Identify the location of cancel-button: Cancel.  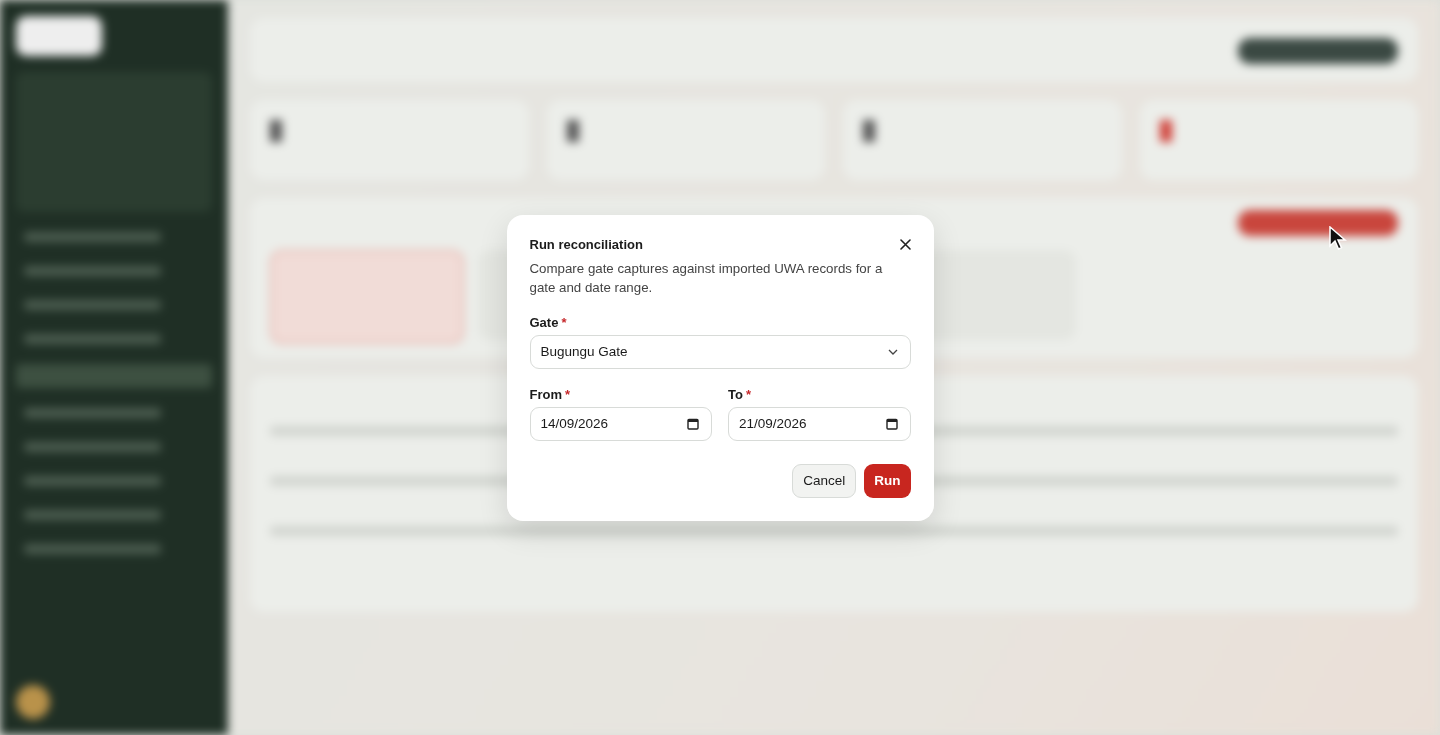
(824, 480).